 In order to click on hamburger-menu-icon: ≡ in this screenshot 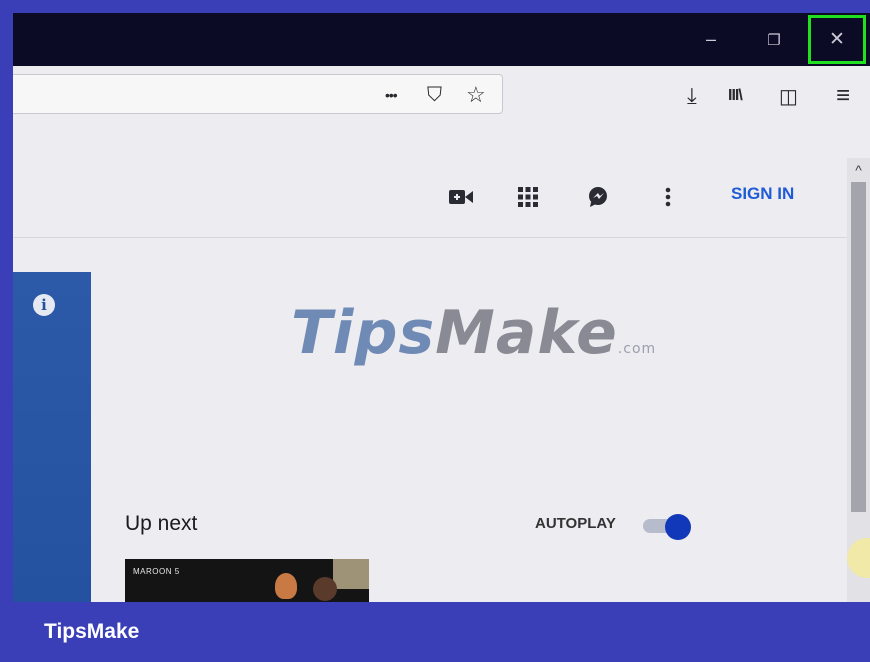, I will do `click(843, 96)`.